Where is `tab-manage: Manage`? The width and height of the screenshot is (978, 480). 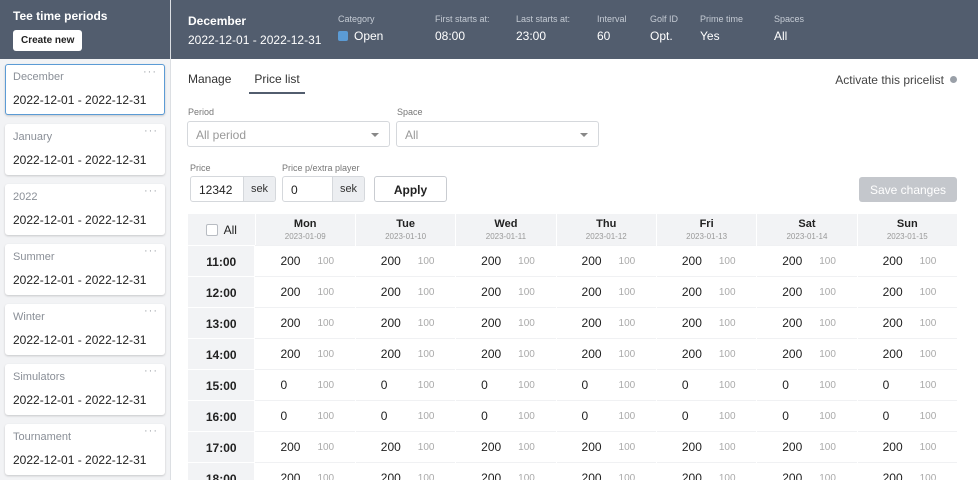 tab-manage: Manage is located at coordinates (209, 83).